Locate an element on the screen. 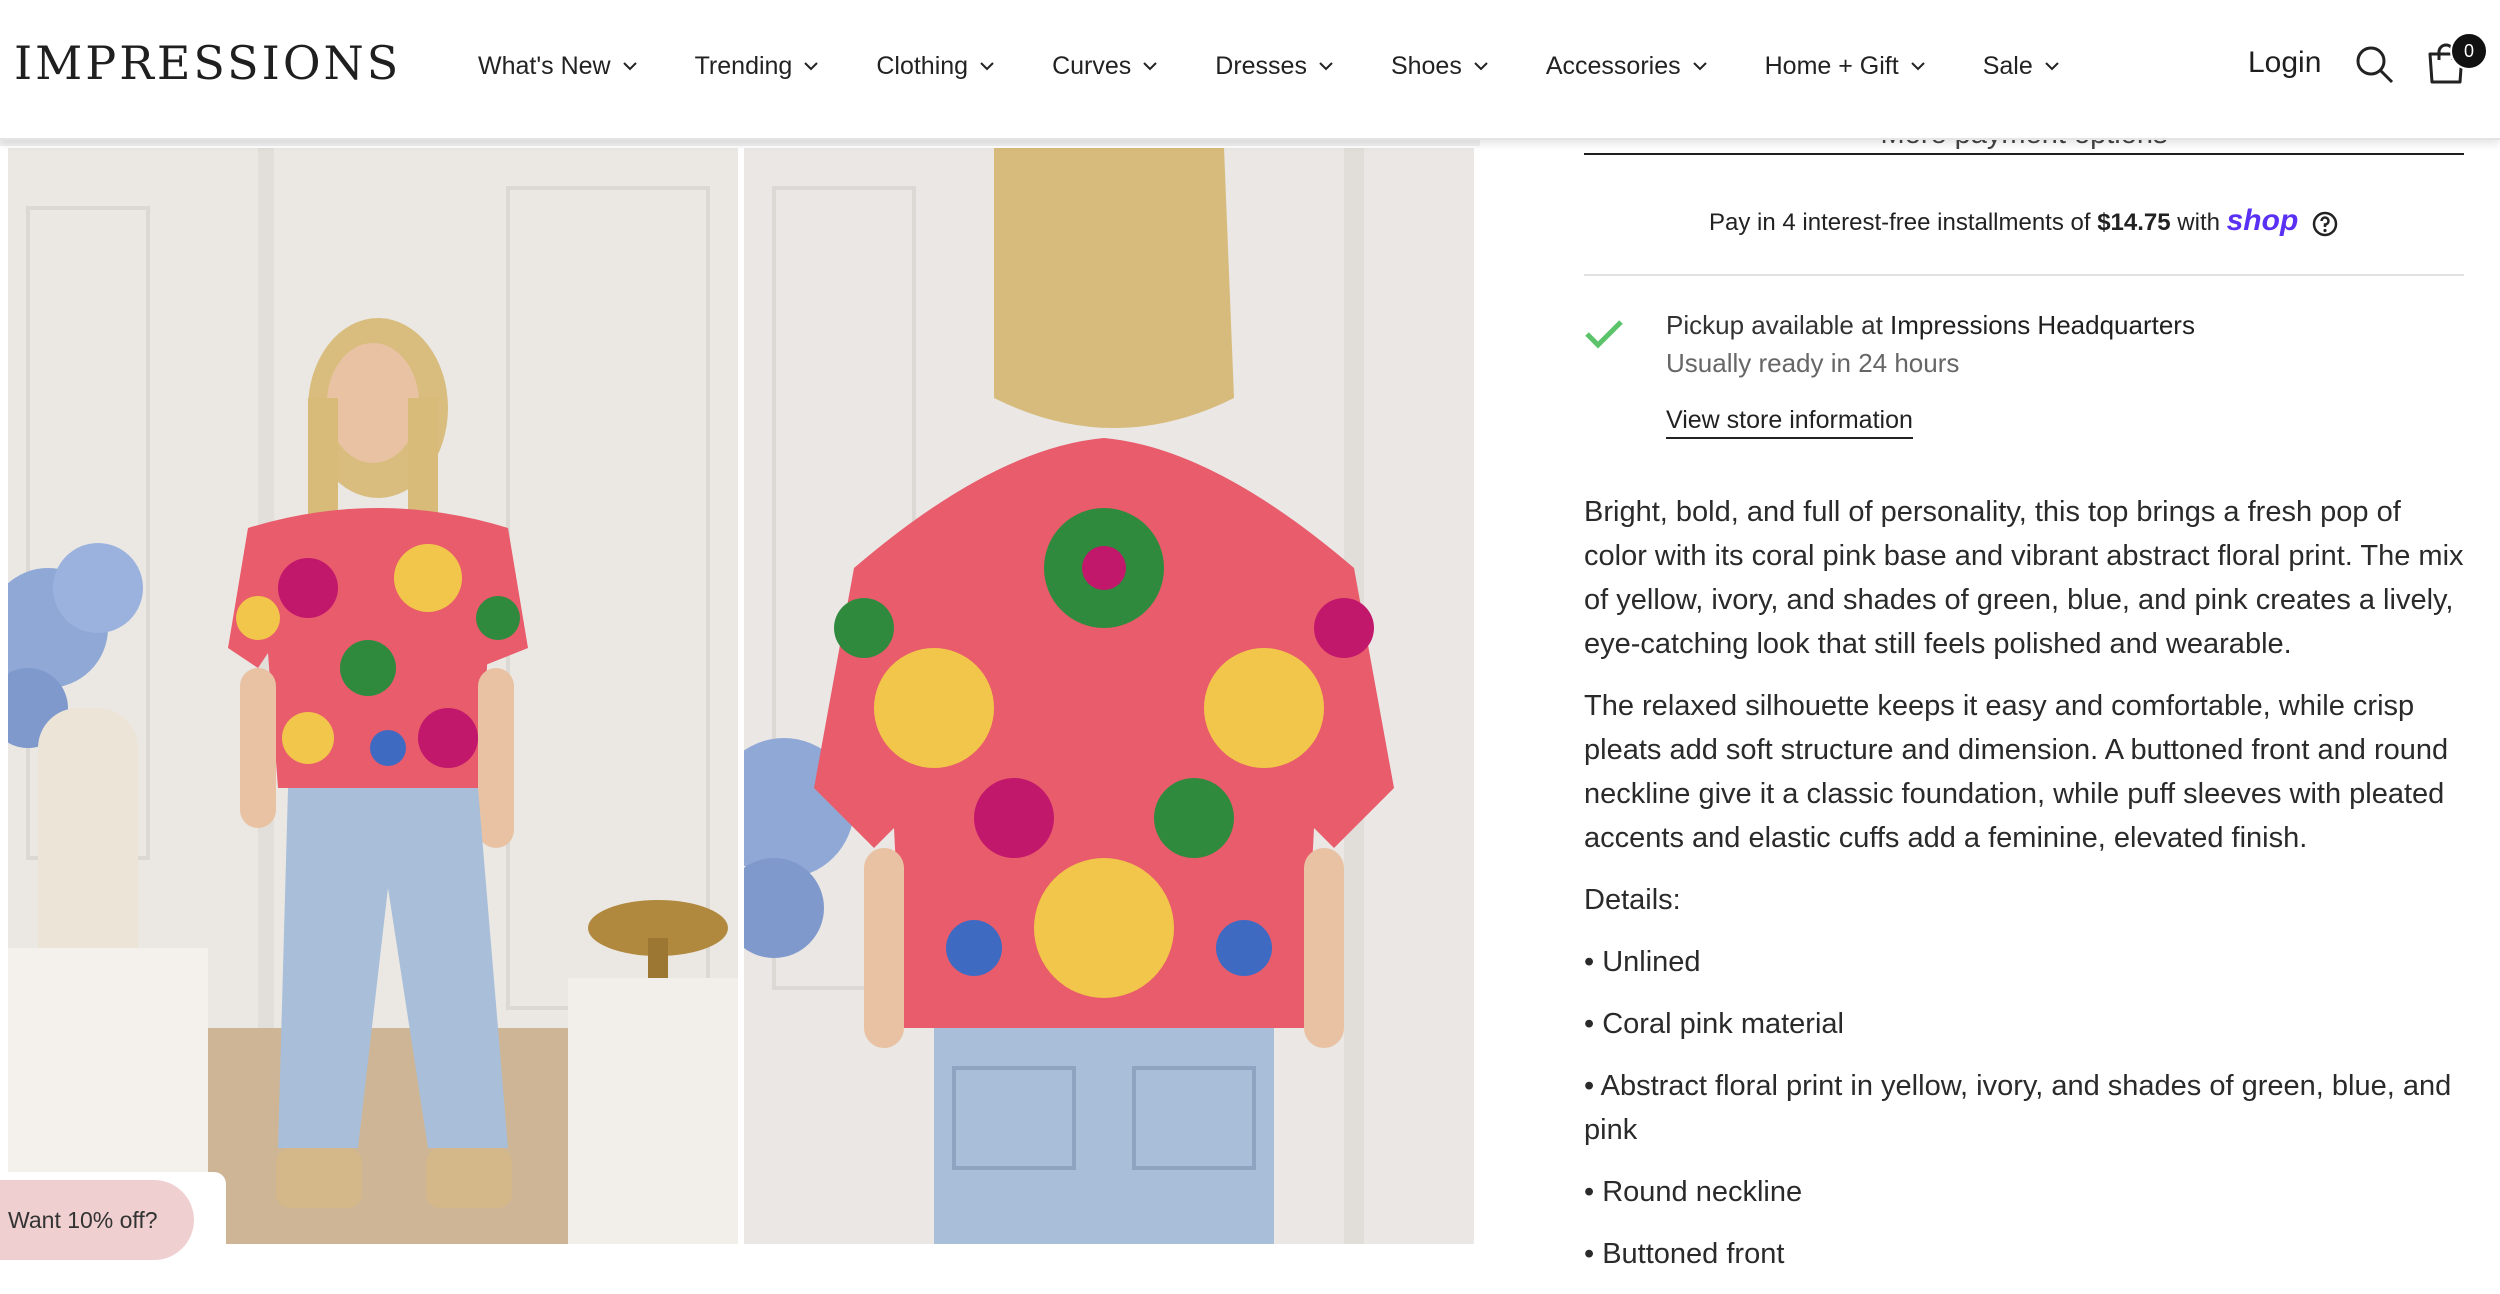 This screenshot has height=1294, width=2500. nav-item-curves: Curves is located at coordinates (1104, 66).